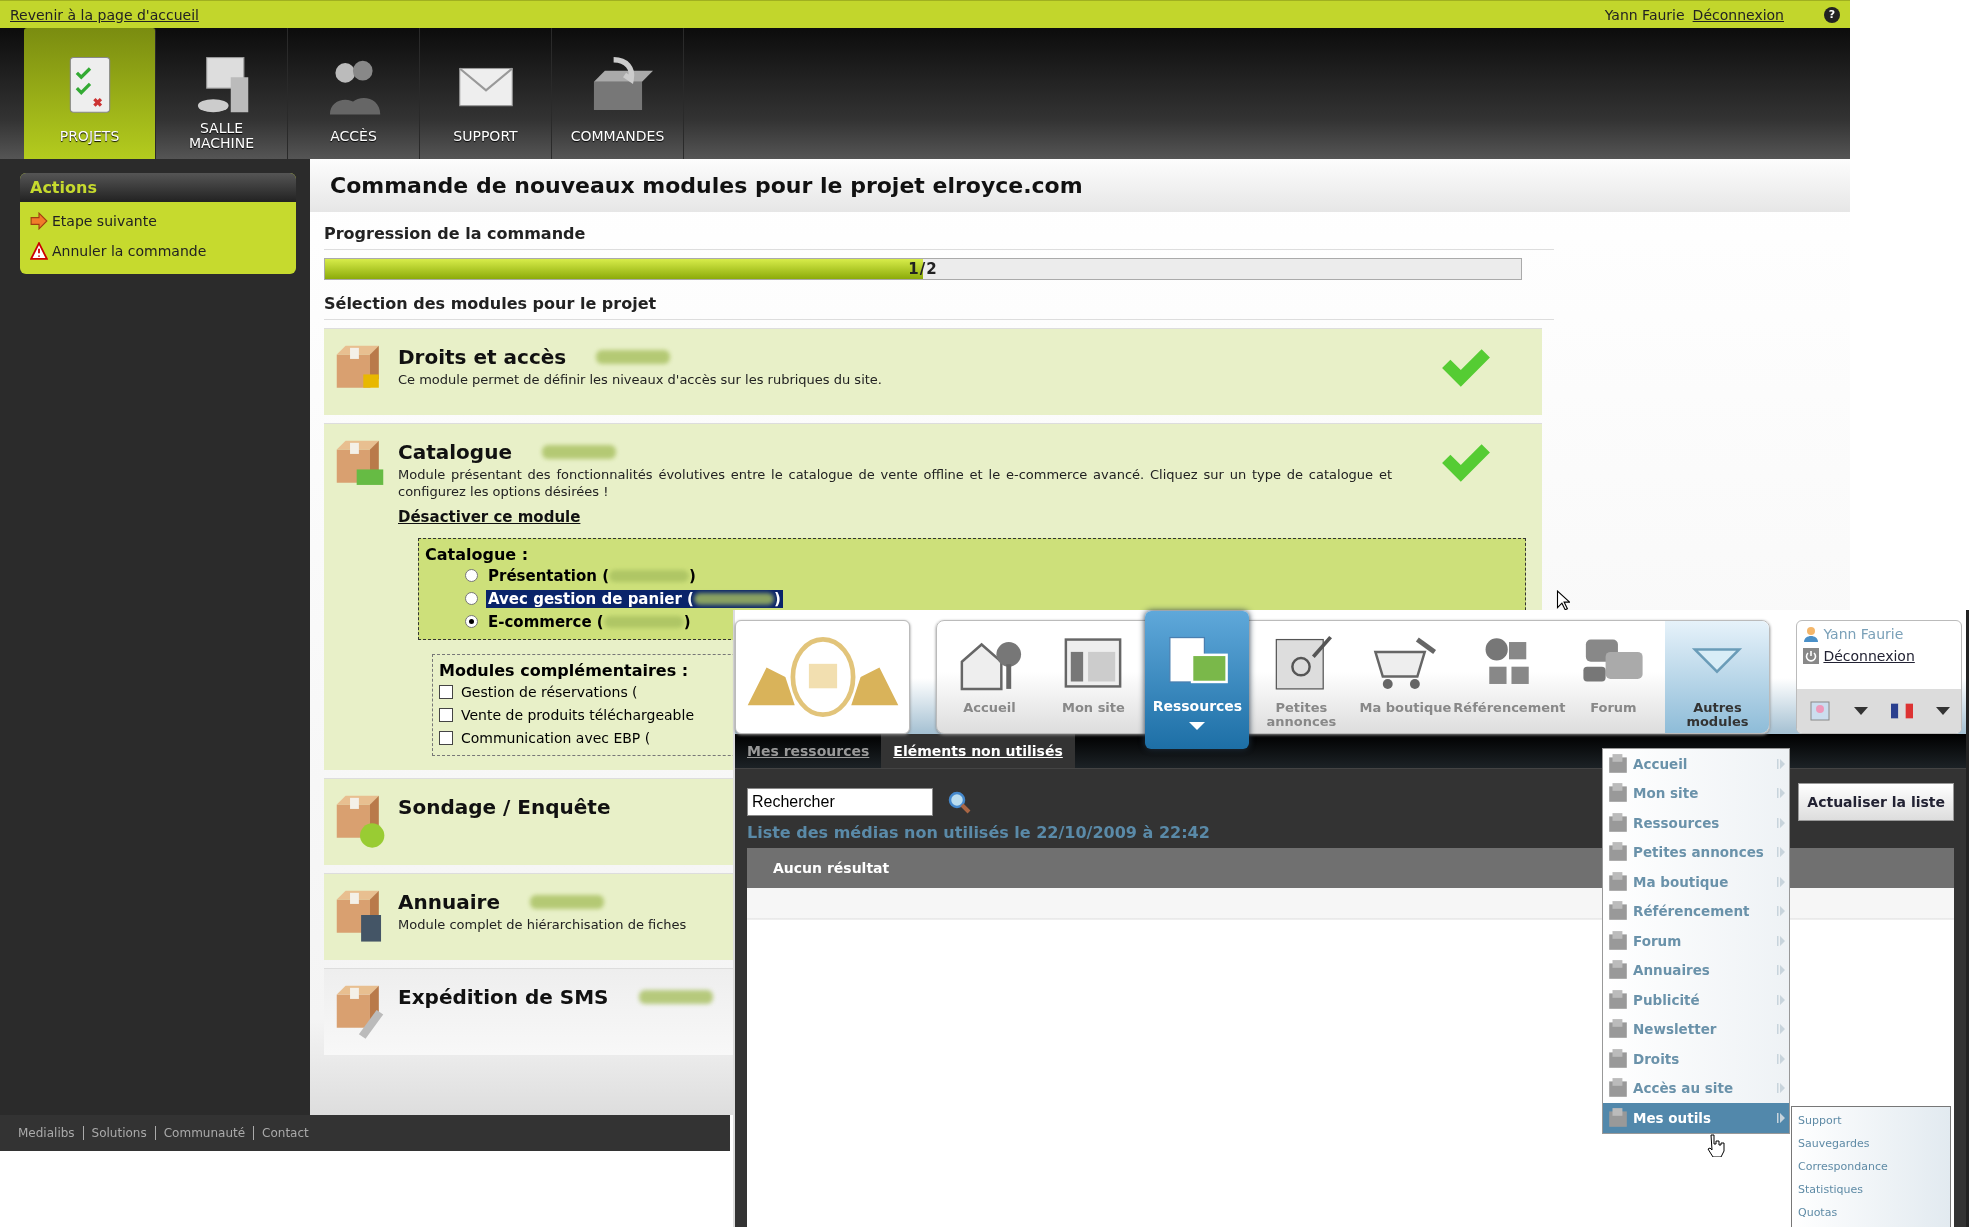 The image size is (1974, 1227). Describe the element at coordinates (989, 677) in the screenshot. I see `module-tab: Accueil` at that location.